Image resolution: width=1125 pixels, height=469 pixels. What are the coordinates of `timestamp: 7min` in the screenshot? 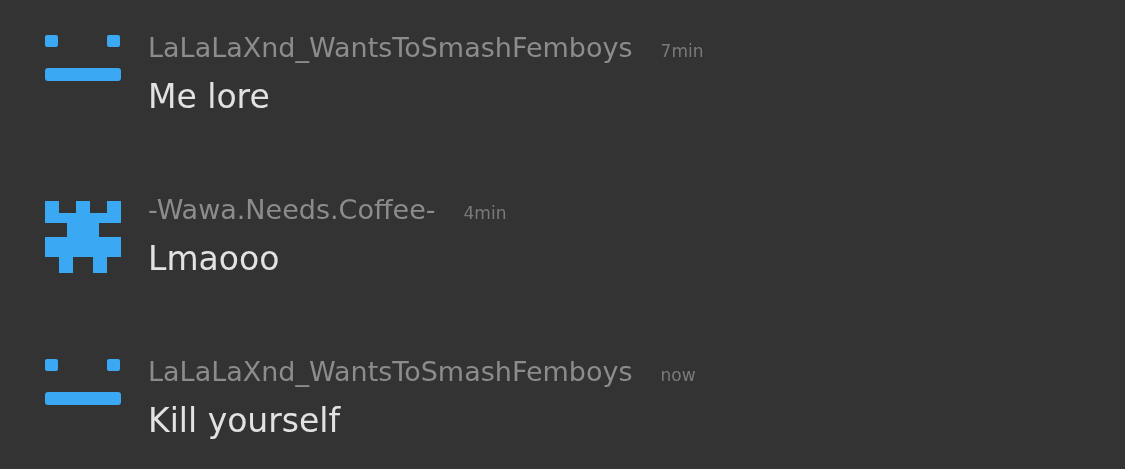 It's located at (682, 51).